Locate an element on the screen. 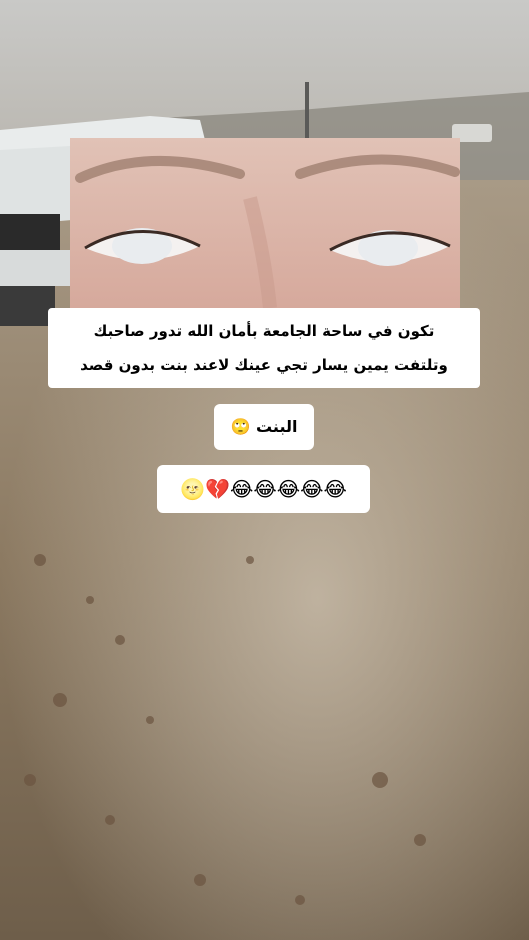 The height and width of the screenshot is (940, 529). eyes-photo is located at coordinates (265, 223).